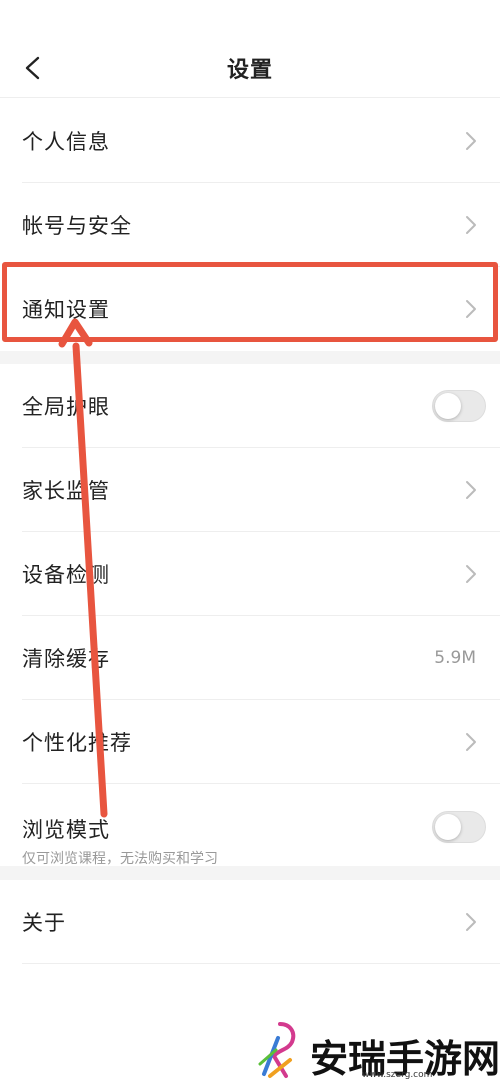 The height and width of the screenshot is (1083, 500). I want to click on site-watermark: 安瑞手游网 www.szerg.com, so click(375, 1050).